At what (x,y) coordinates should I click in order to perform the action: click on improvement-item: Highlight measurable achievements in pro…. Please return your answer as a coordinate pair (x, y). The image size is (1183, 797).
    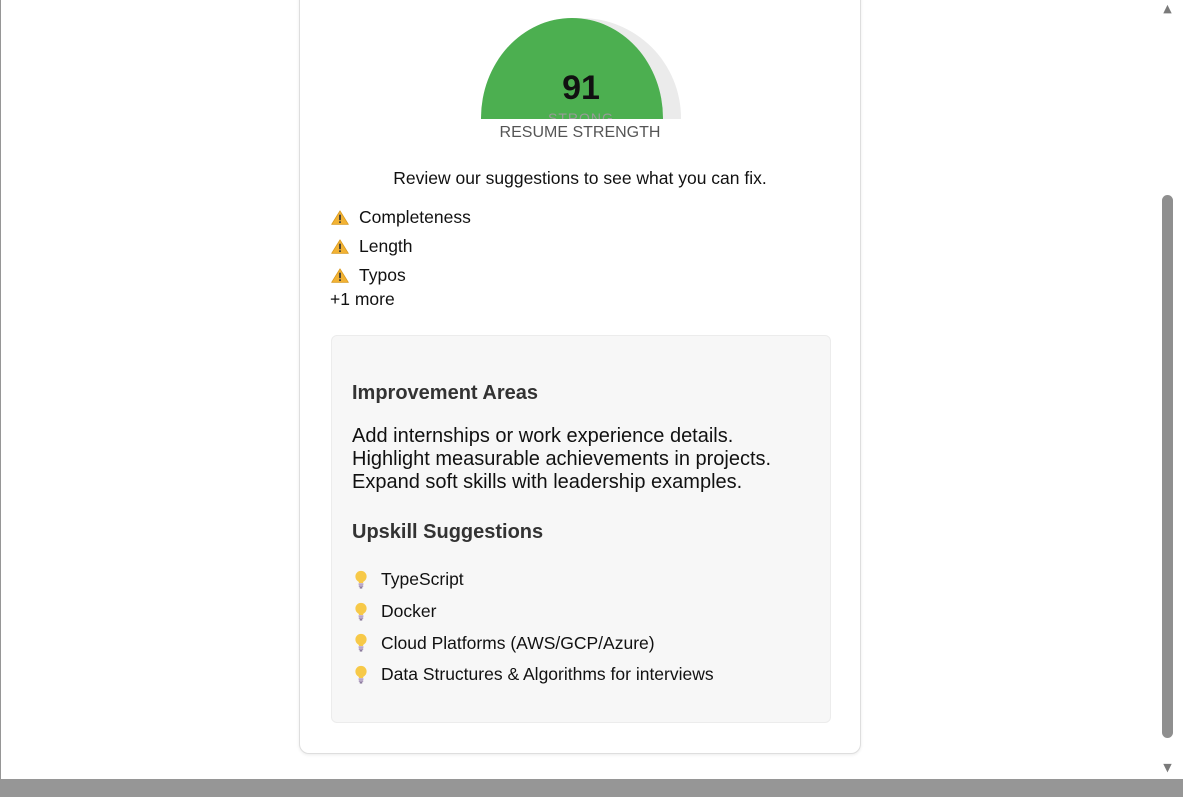
    Looking at the image, I should click on (562, 459).